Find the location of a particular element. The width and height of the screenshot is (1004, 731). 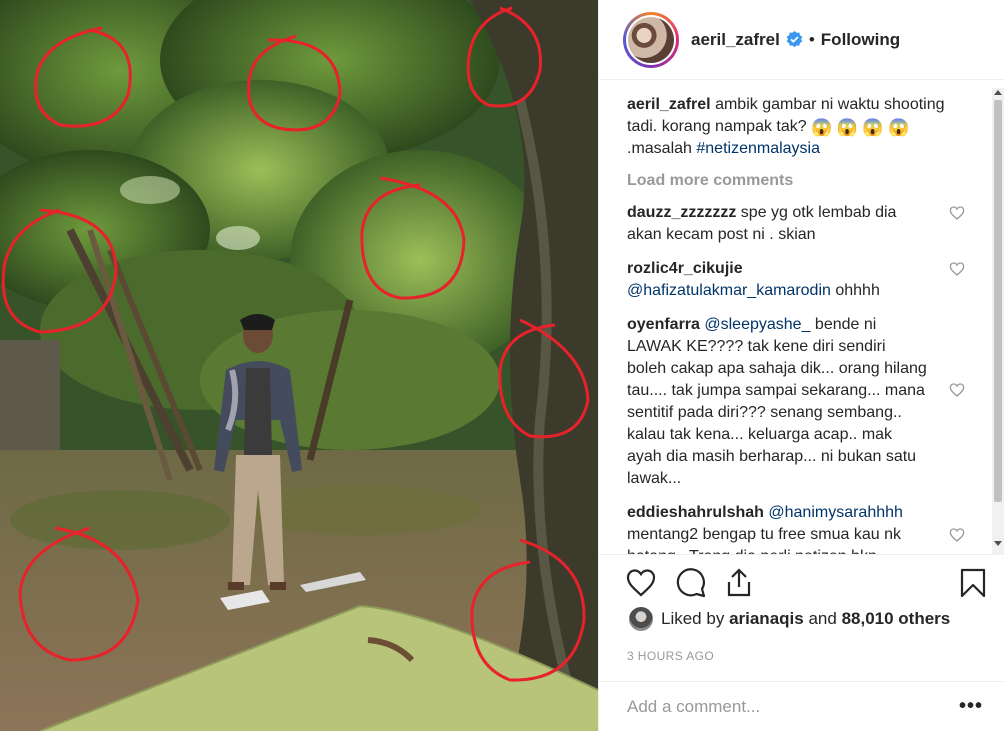

comment-username: oyenfarra is located at coordinates (663, 324).